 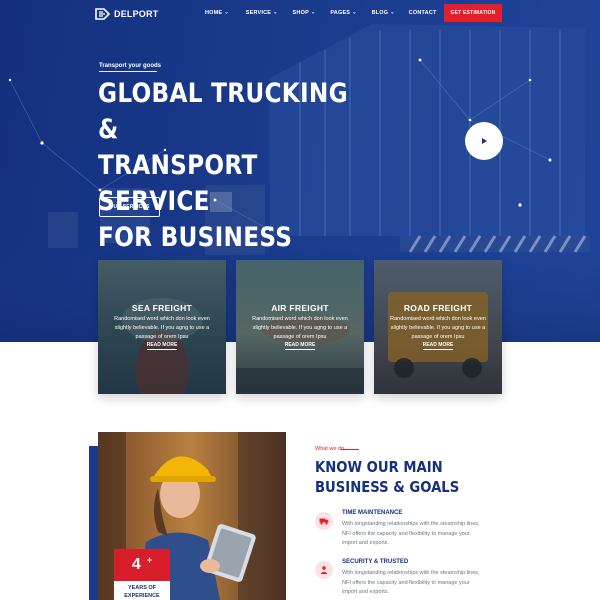 I want to click on experience-label-line: EXPERIENCE, so click(x=142, y=596).